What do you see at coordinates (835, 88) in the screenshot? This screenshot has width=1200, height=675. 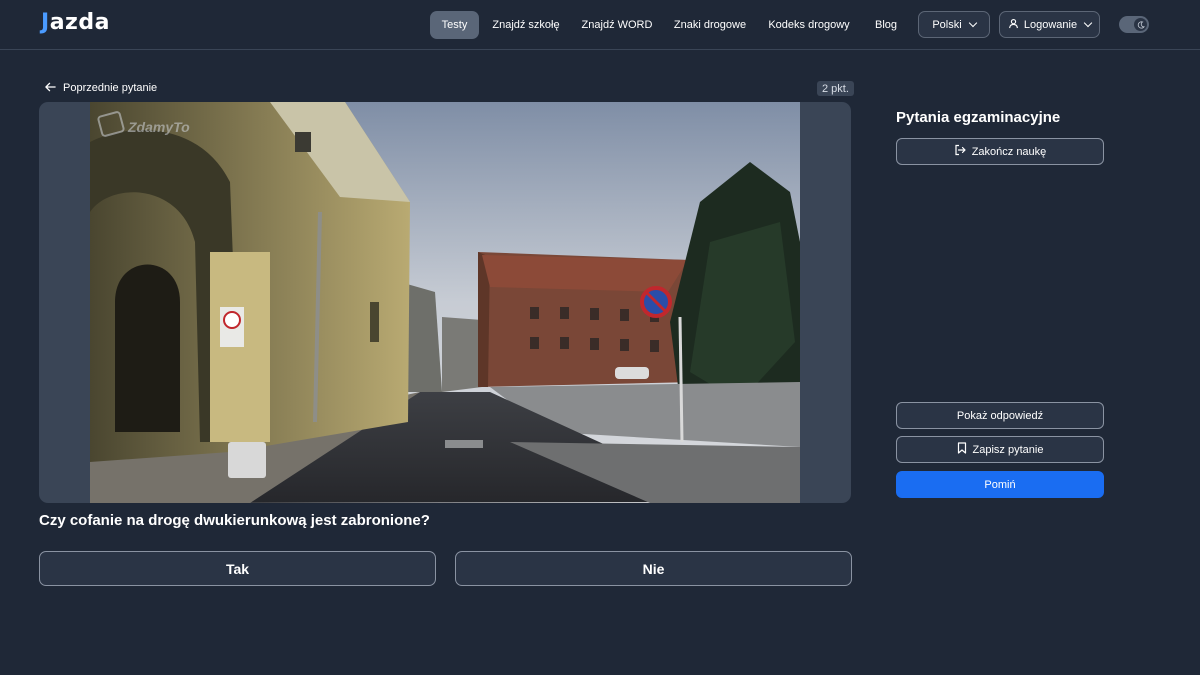 I see `points-badge: 2 pkt.` at bounding box center [835, 88].